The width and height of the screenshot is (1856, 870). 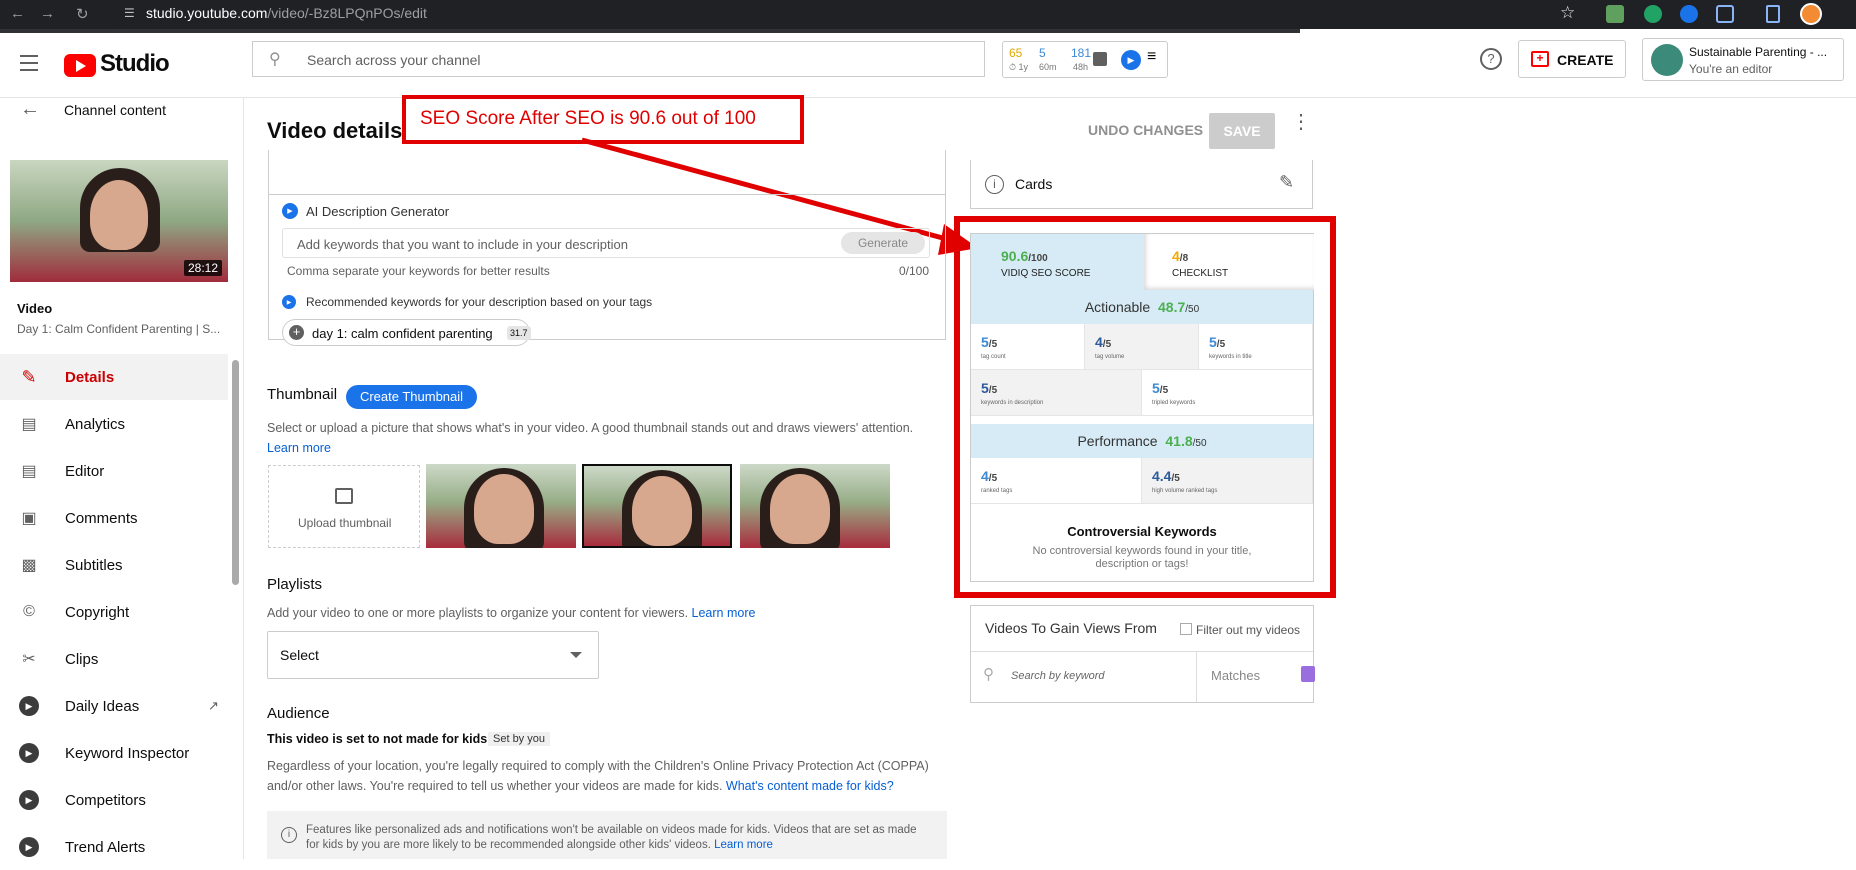 I want to click on checklist-tab: 4/8 CHECKLIST, so click(x=1229, y=262).